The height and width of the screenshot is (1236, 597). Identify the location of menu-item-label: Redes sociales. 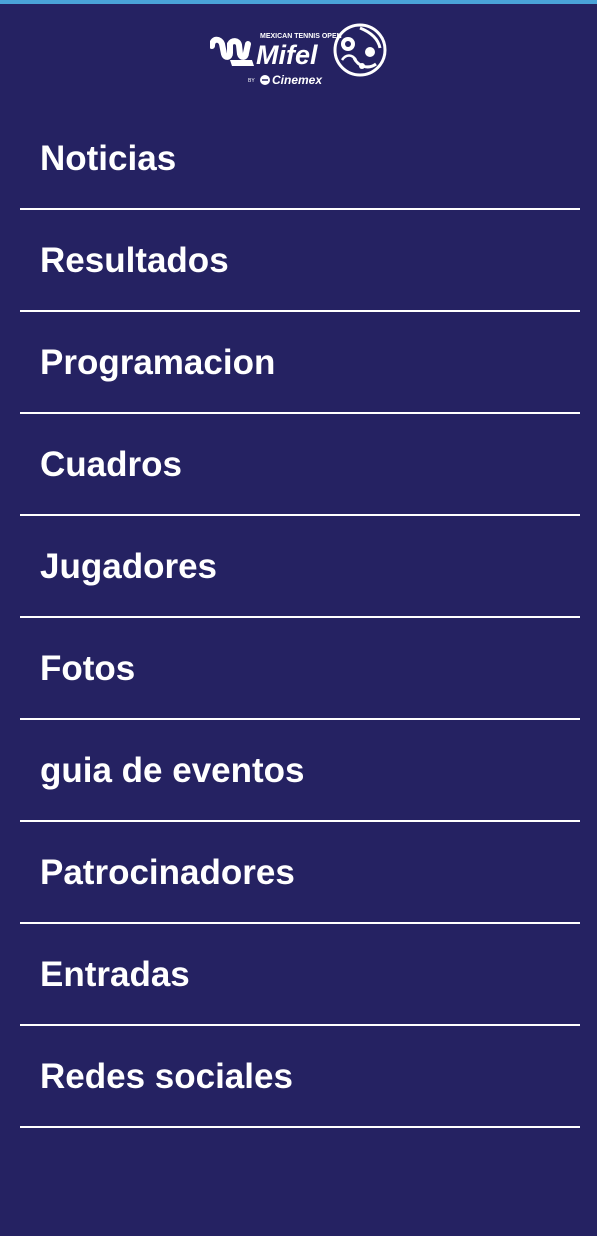
(166, 1076).